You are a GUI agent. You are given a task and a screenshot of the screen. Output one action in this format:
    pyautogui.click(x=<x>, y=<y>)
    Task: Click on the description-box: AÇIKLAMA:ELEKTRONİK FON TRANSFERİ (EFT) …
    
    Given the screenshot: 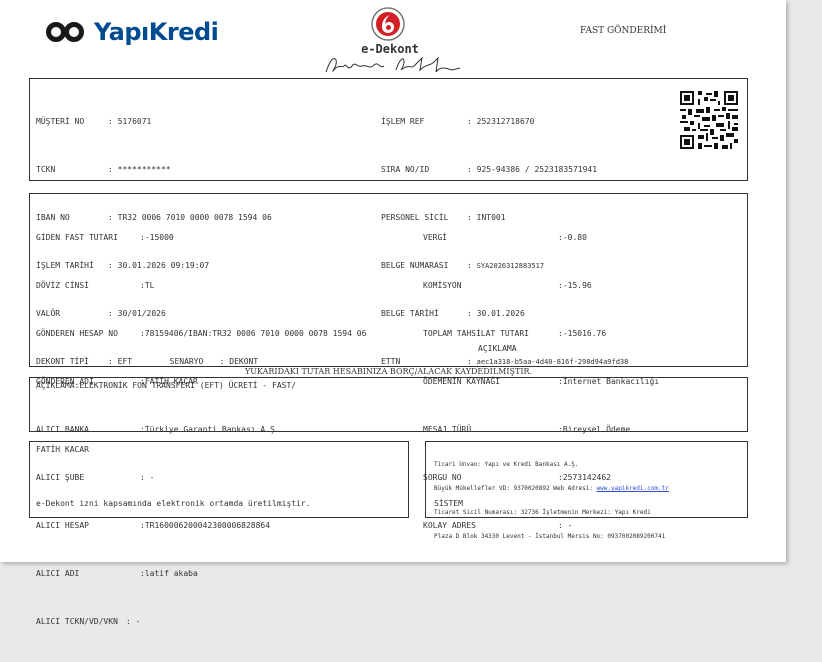 What is the action you would take?
    pyautogui.click(x=388, y=404)
    